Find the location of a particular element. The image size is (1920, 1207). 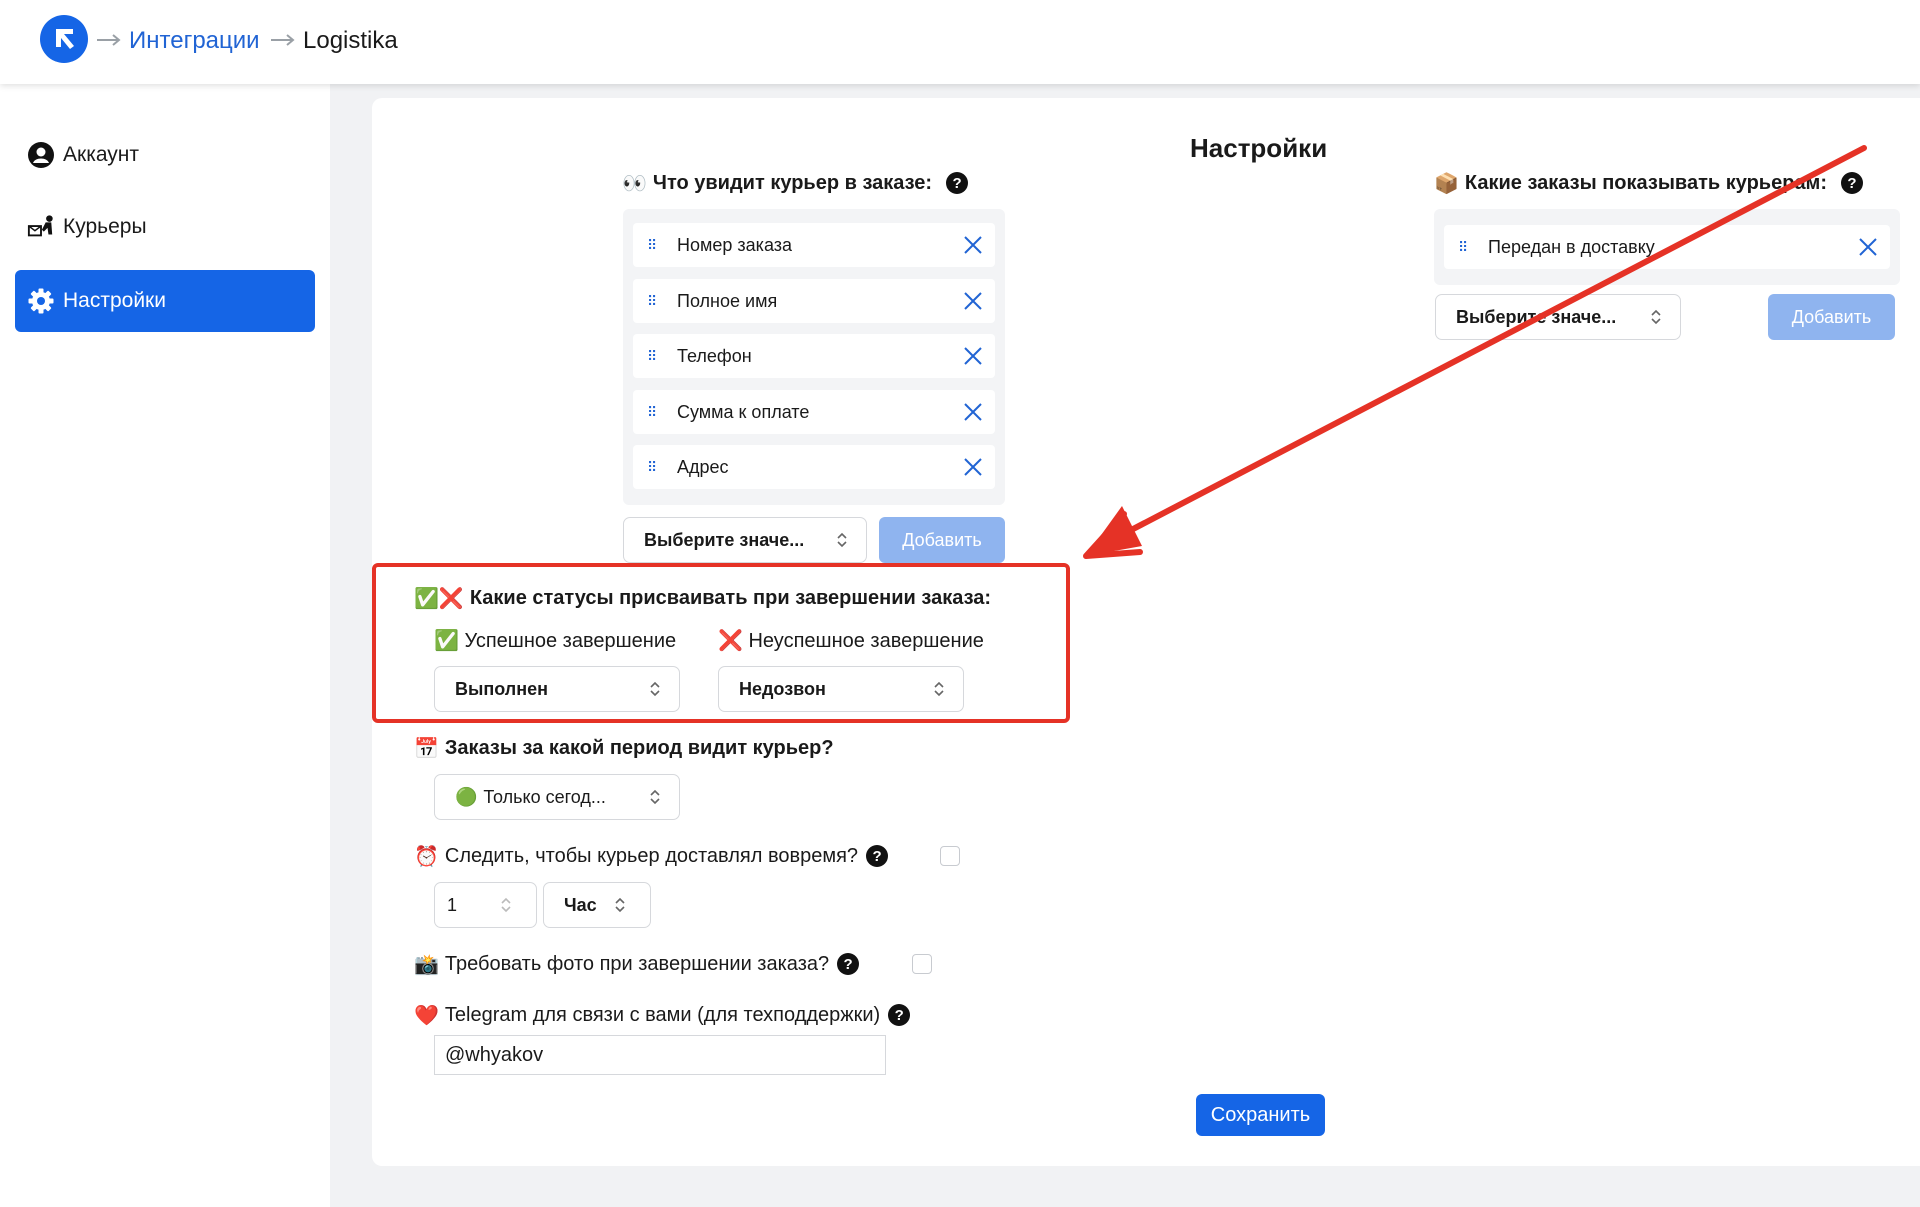

on-time-unit-select: Час is located at coordinates (597, 905).